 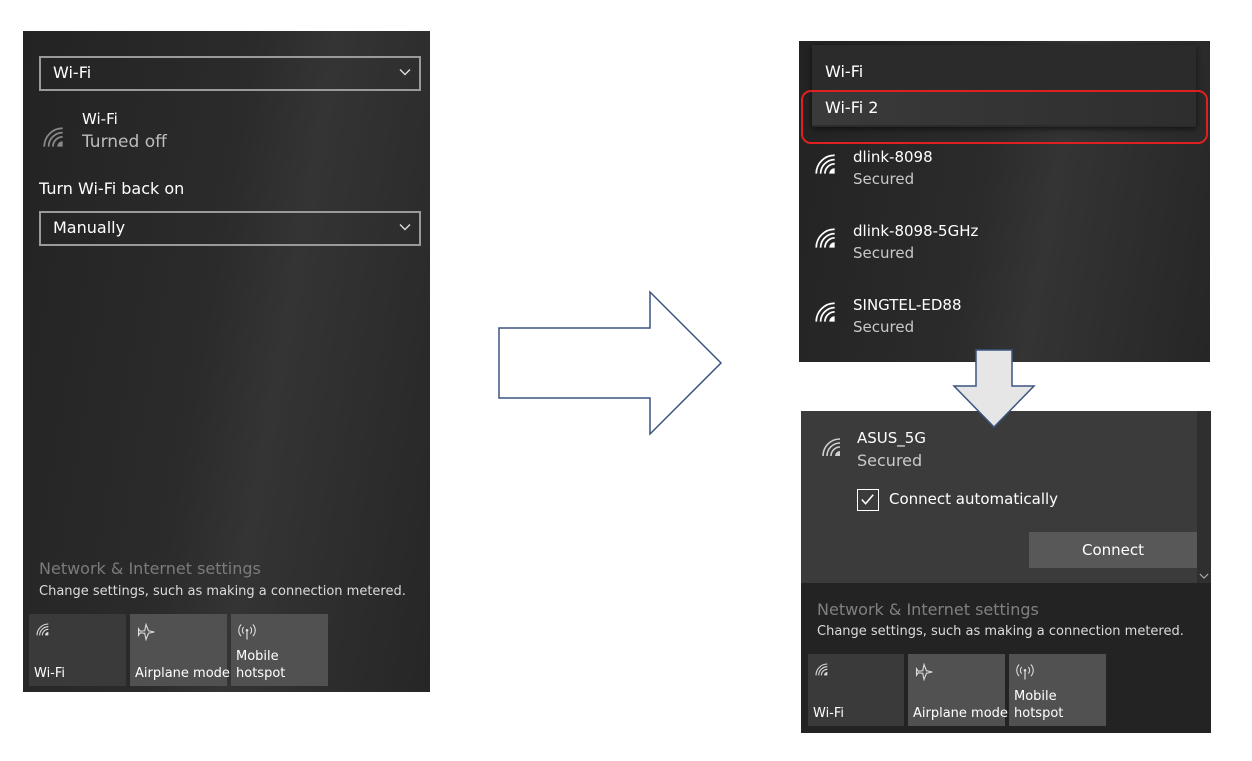 I want to click on network-item: SINGTEL-ED88 Secured, so click(x=1003, y=320).